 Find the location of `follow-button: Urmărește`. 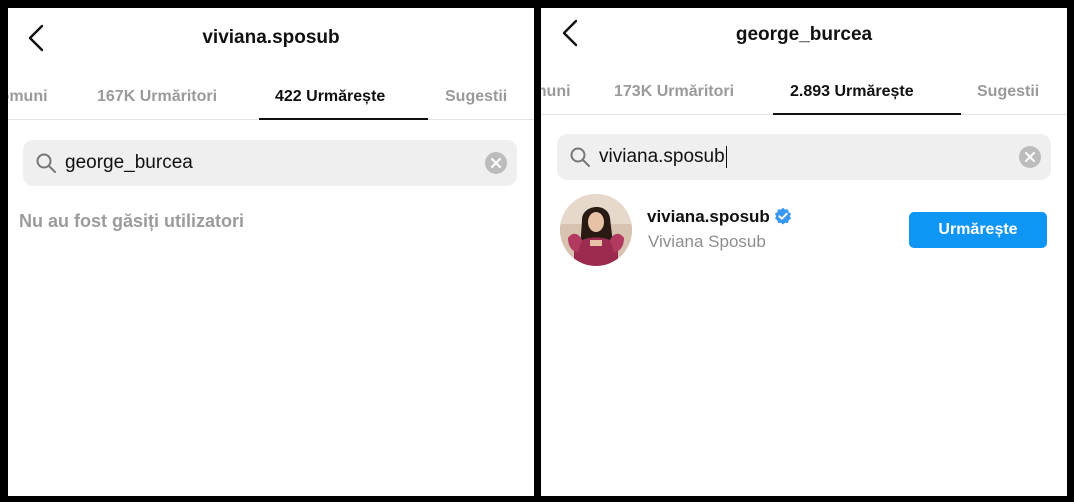

follow-button: Urmărește is located at coordinates (978, 230).